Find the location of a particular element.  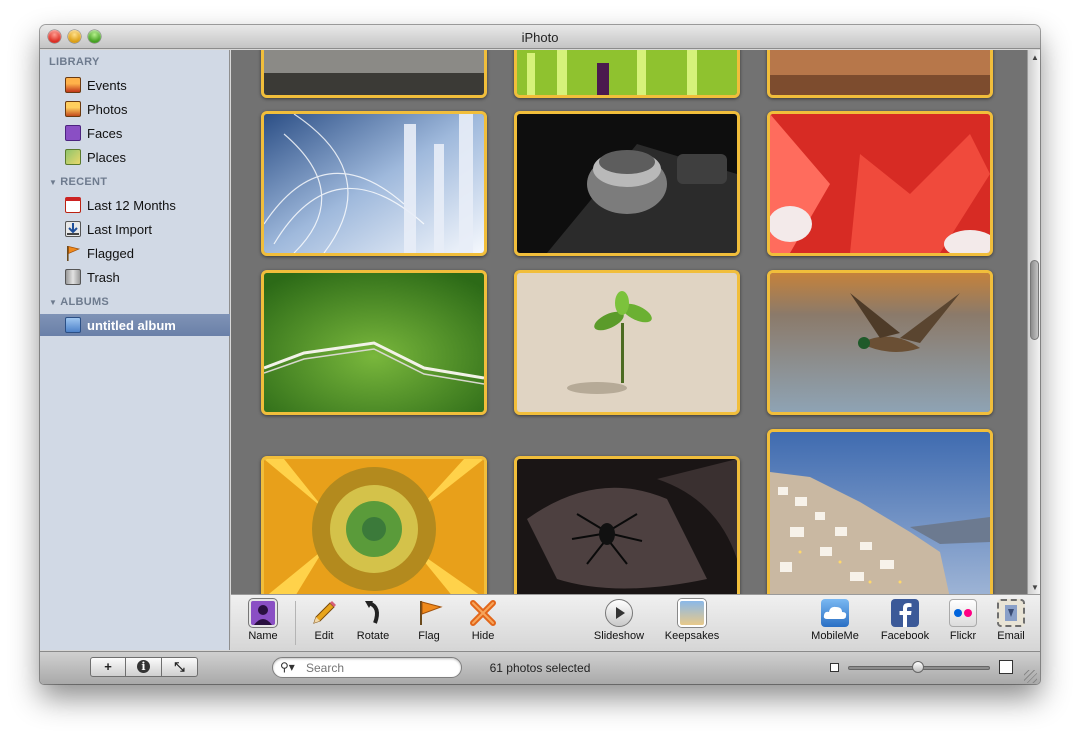

sidebar-item-label: Events is located at coordinates (107, 85).